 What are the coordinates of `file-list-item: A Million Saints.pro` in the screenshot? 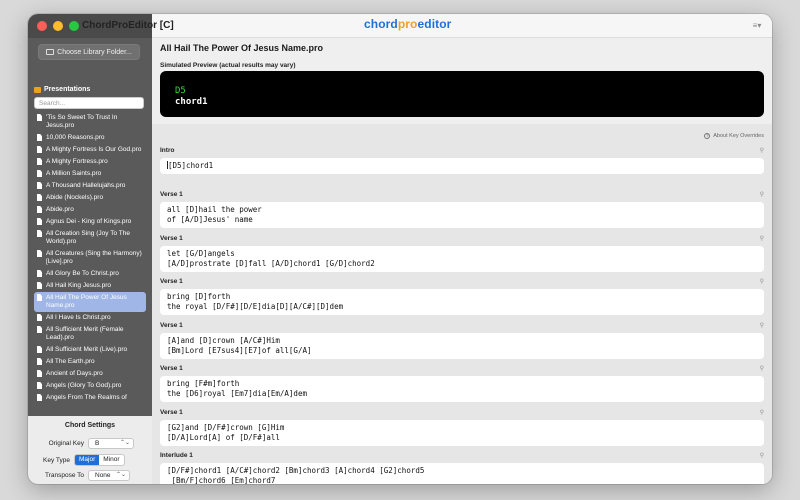 It's located at (90, 174).